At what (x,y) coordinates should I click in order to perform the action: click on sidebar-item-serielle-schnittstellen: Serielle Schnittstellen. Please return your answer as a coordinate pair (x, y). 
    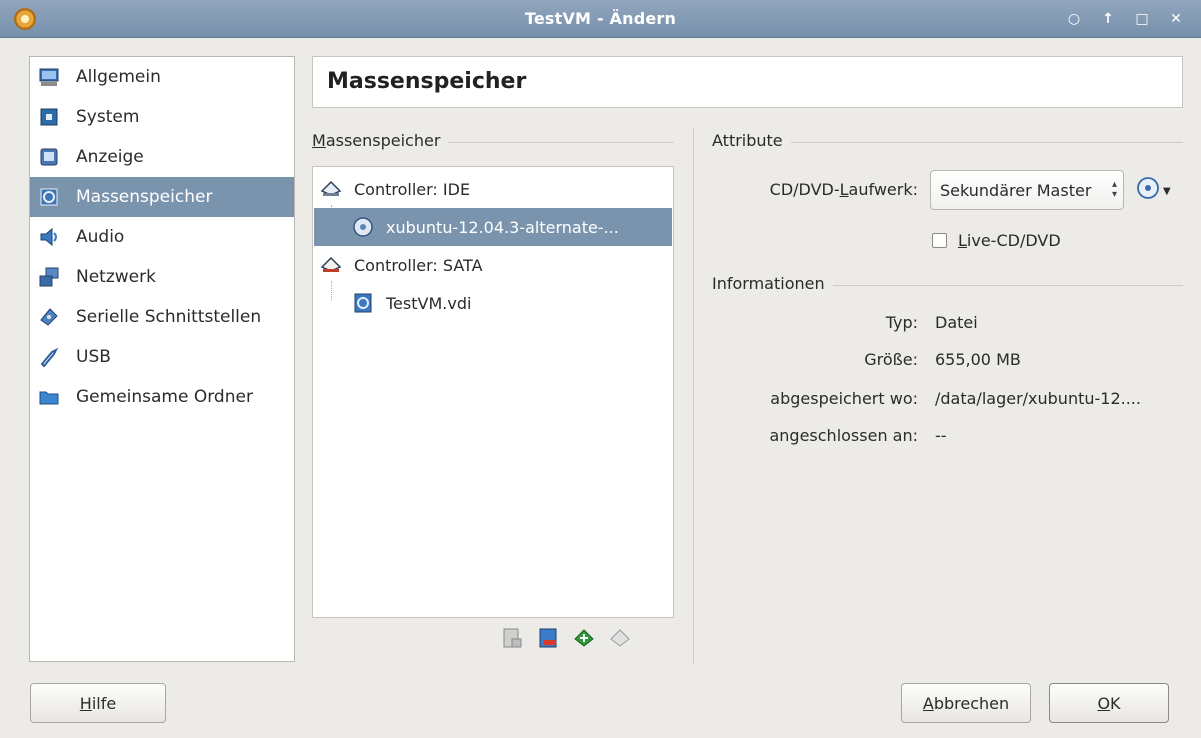
    Looking at the image, I should click on (162, 317).